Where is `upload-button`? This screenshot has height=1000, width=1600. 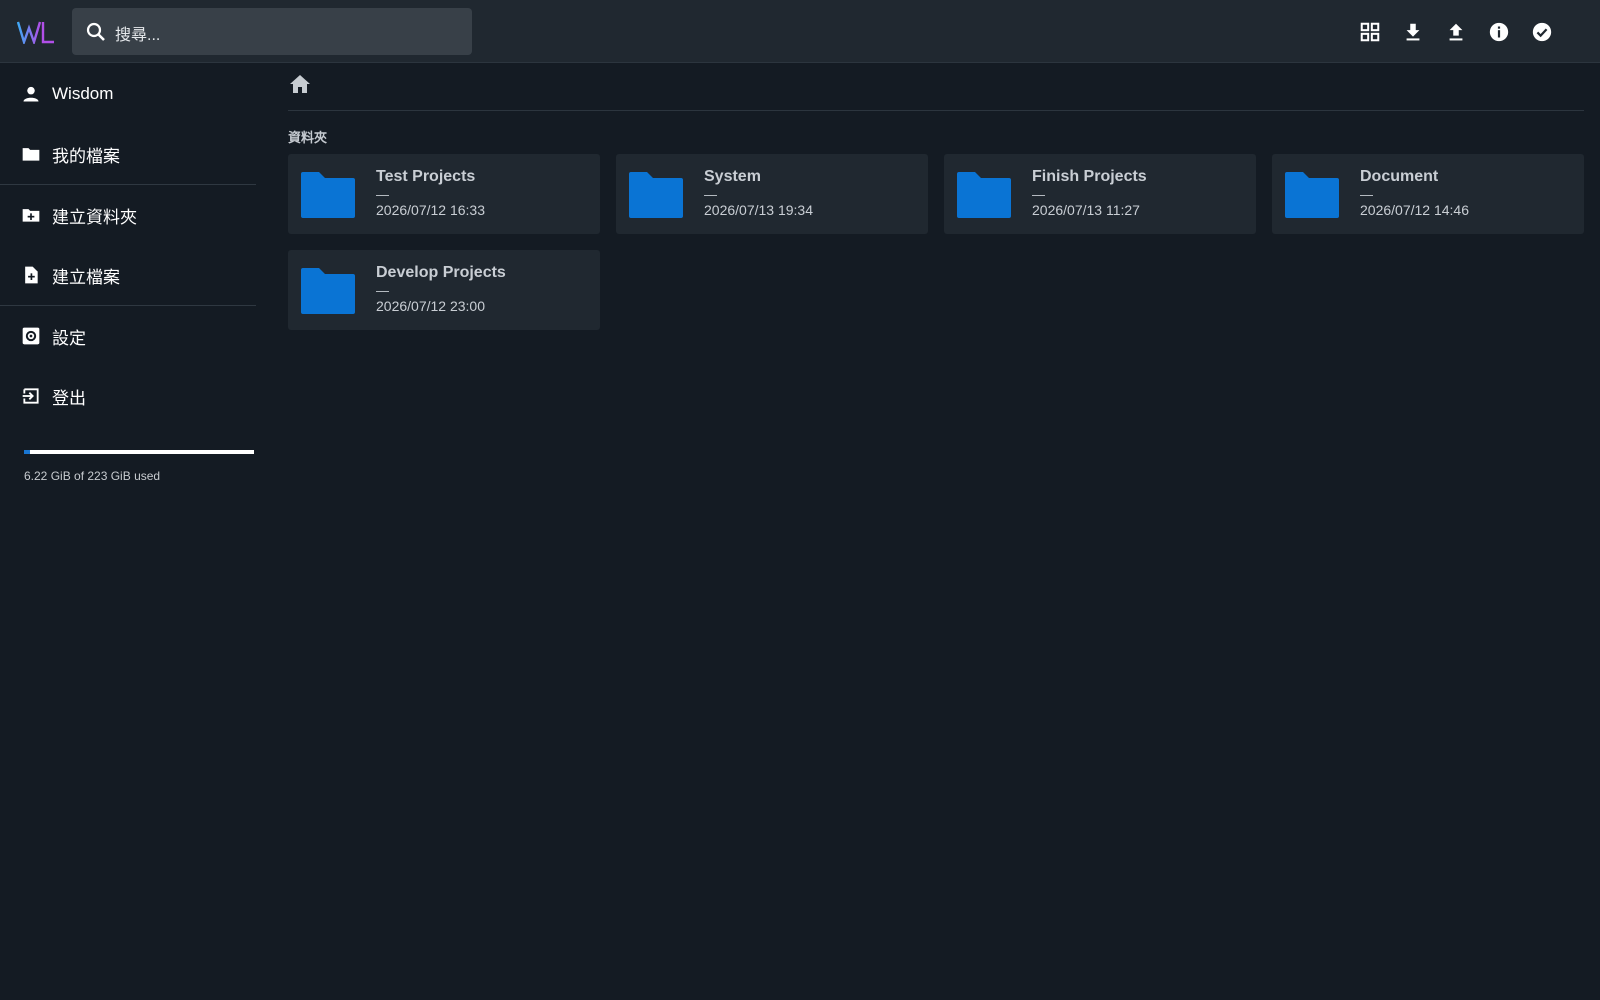
upload-button is located at coordinates (1456, 32).